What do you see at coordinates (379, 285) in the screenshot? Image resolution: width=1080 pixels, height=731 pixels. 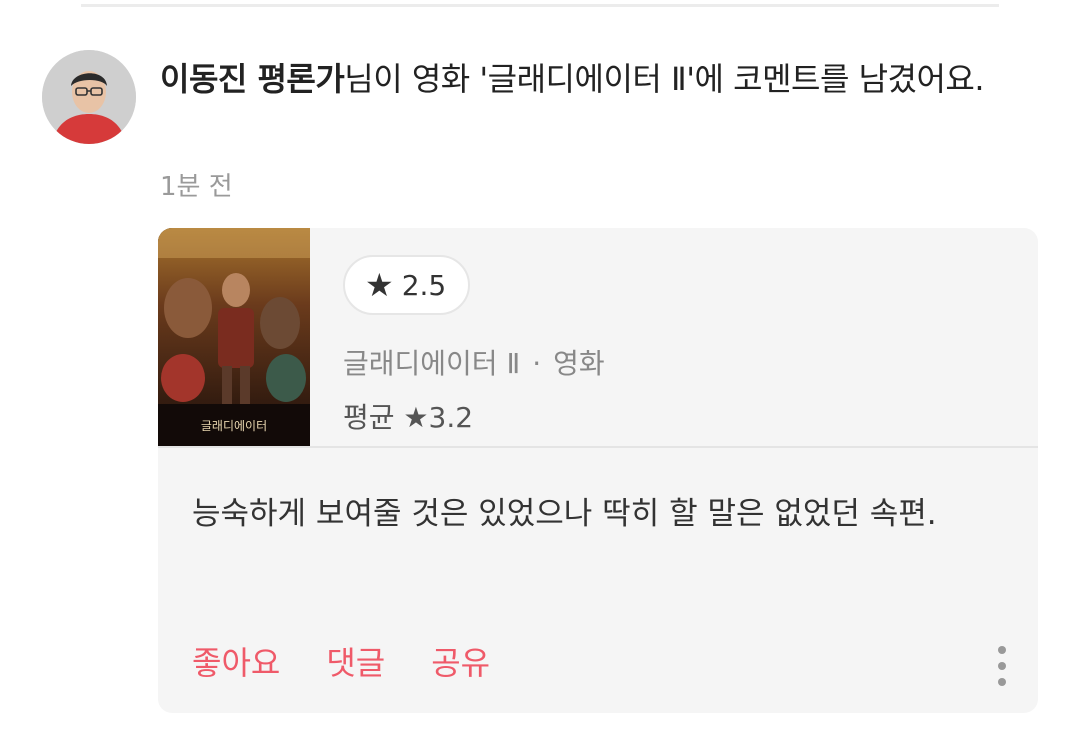 I see `star-icon: ★` at bounding box center [379, 285].